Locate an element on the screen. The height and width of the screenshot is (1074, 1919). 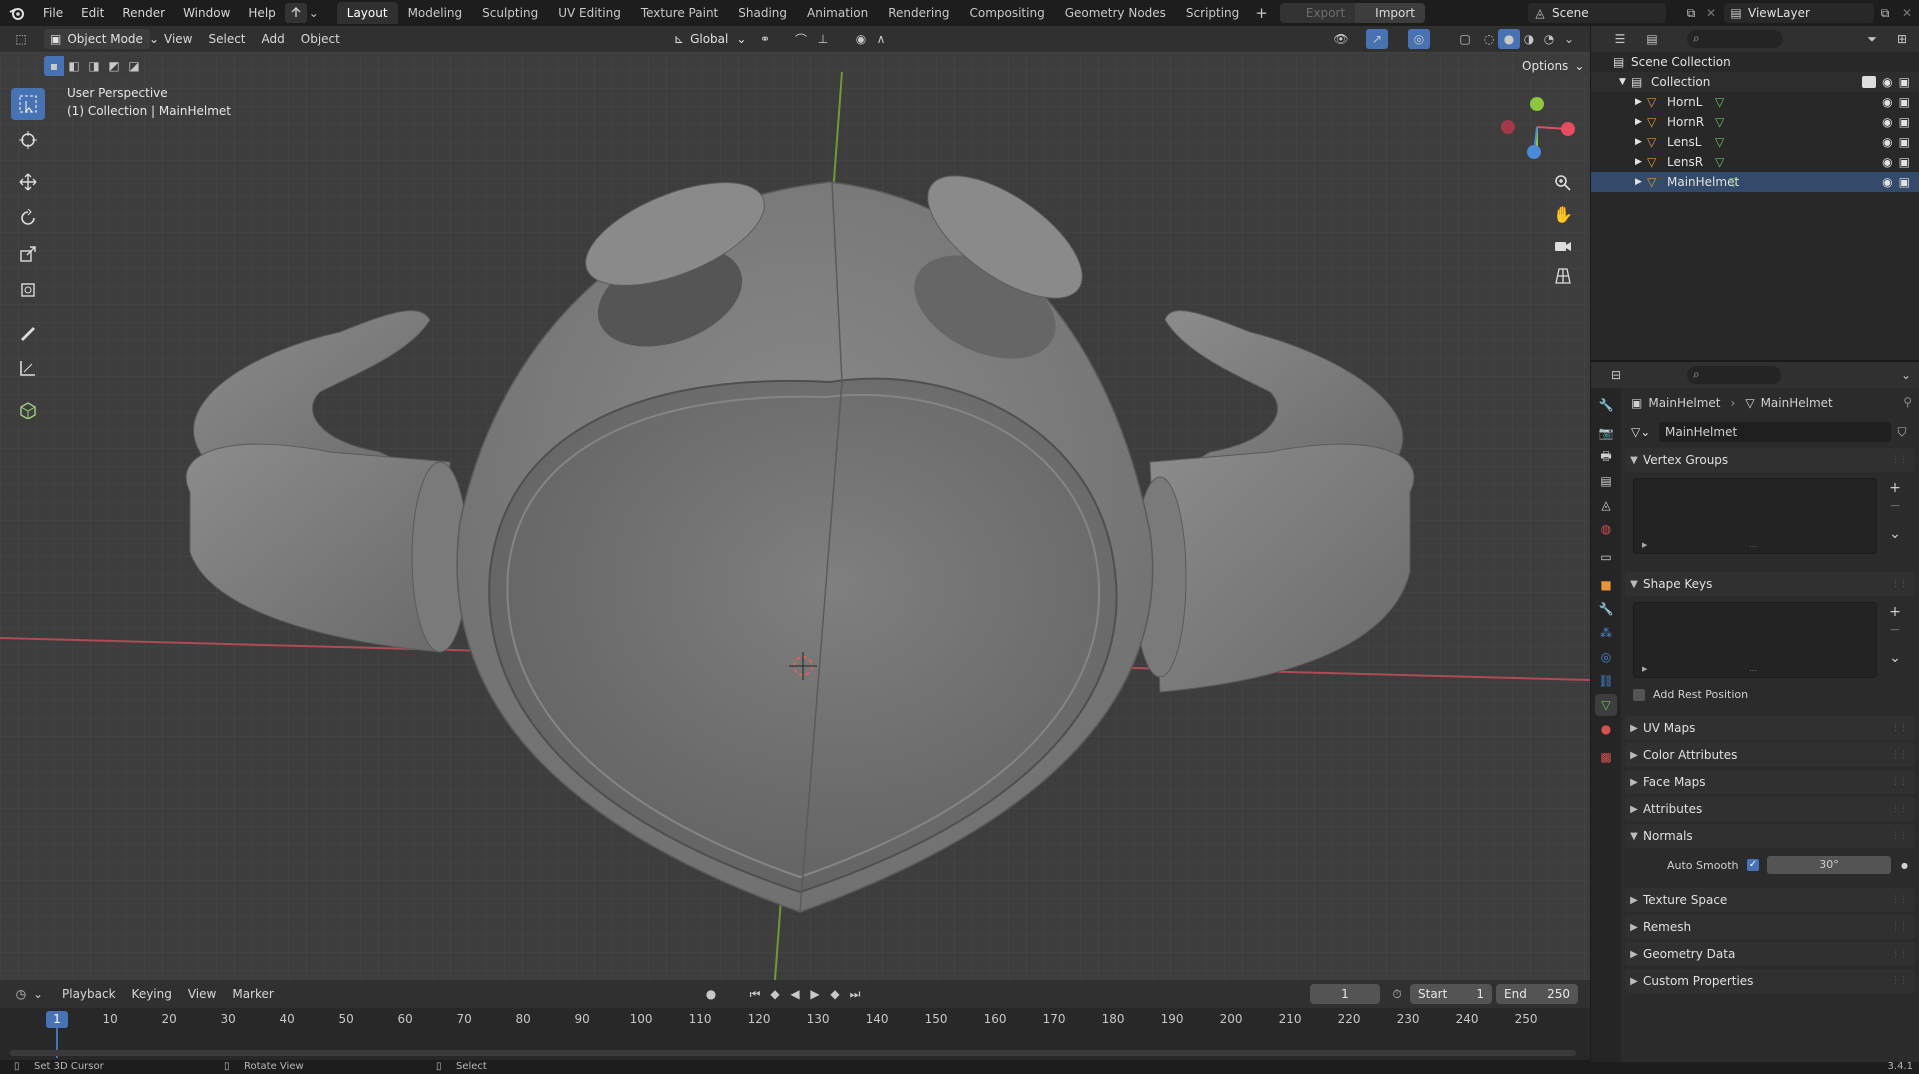
outliner-row-lensr: ▶ ▽ LensR ▽ ◉ ▣ is located at coordinates (1755, 162).